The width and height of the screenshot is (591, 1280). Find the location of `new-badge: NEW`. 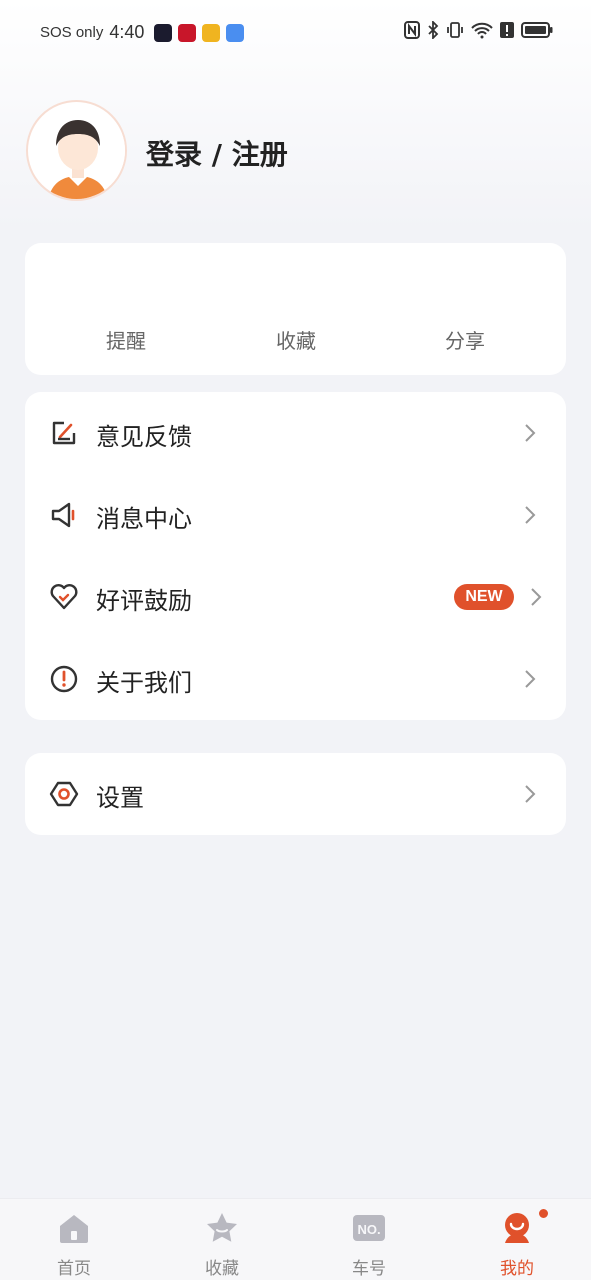

new-badge: NEW is located at coordinates (484, 597).